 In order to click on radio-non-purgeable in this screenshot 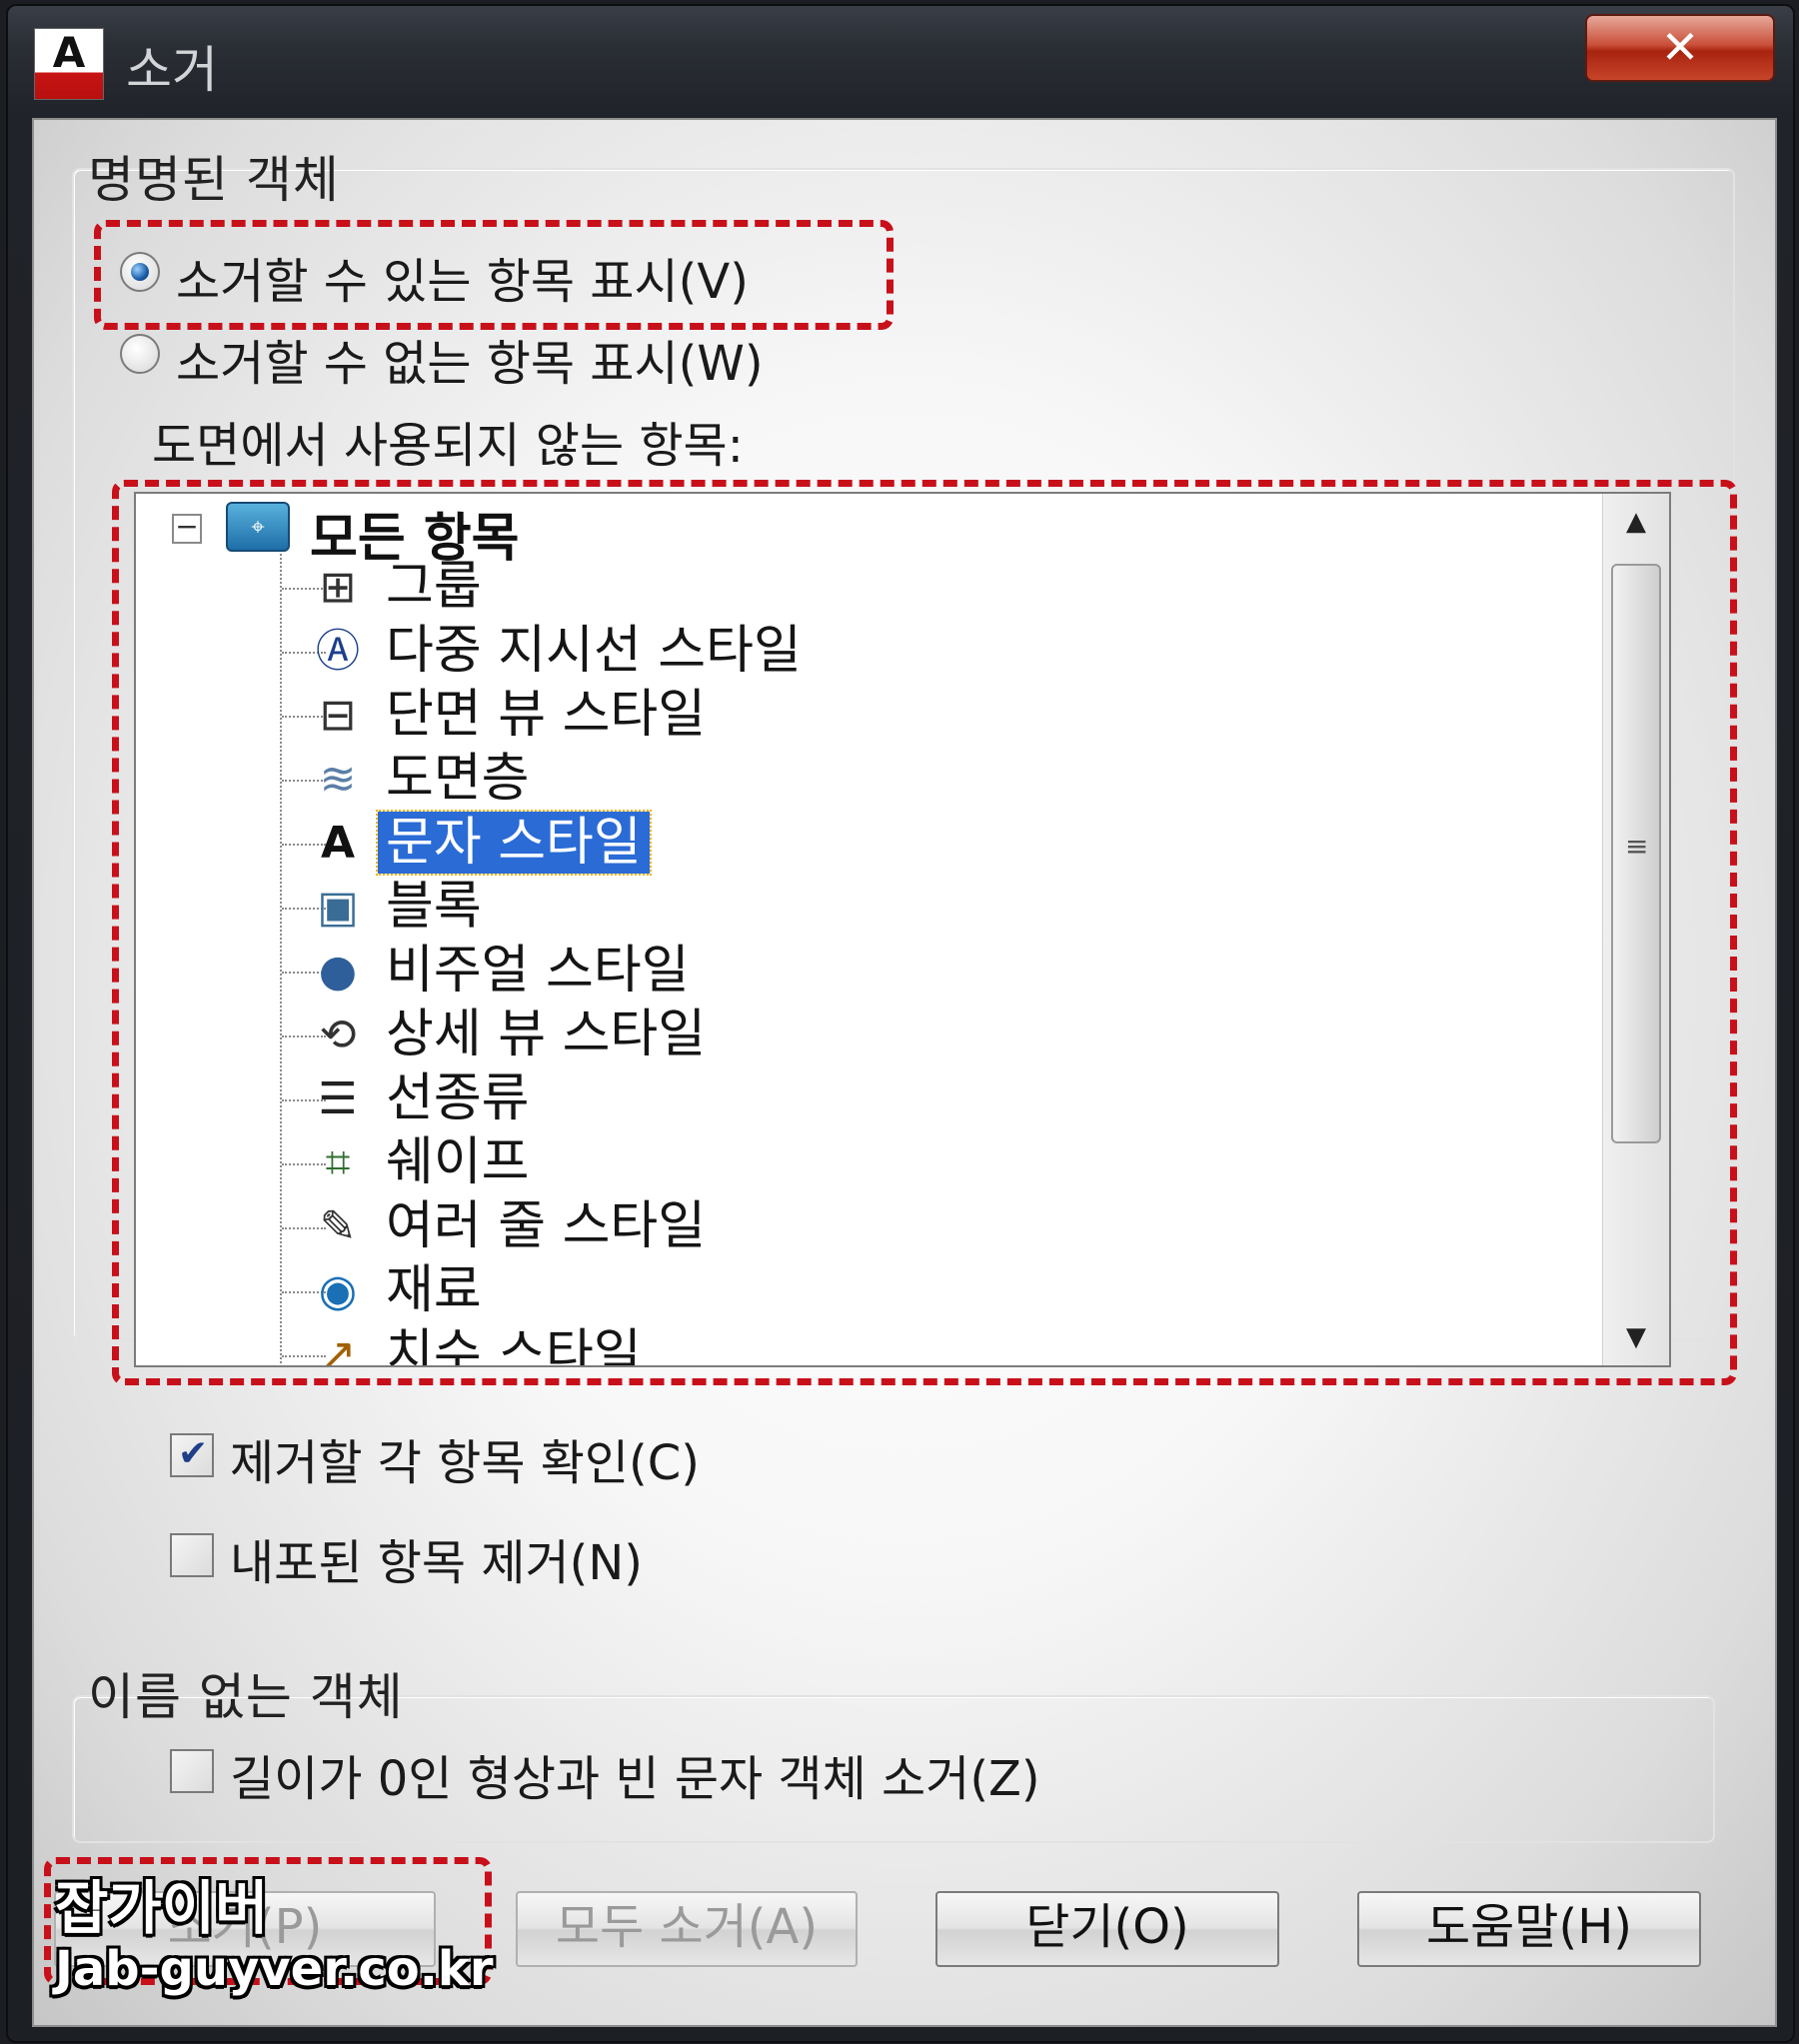, I will do `click(140, 354)`.